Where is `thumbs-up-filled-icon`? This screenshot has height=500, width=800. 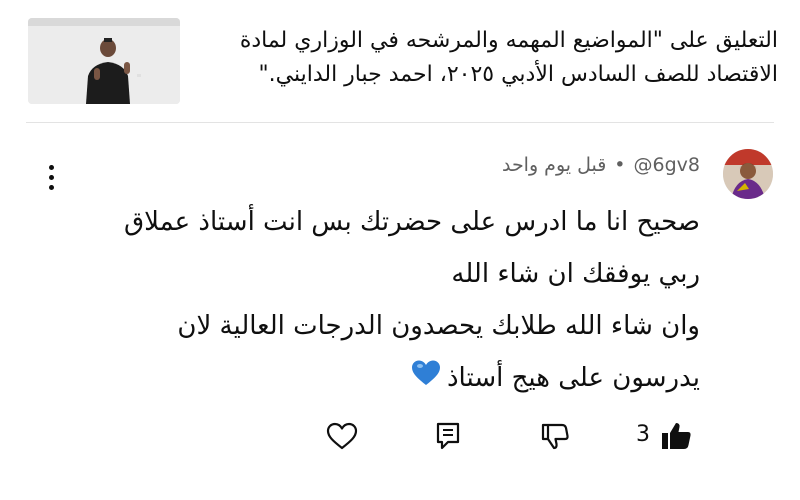 thumbs-up-filled-icon is located at coordinates (676, 436).